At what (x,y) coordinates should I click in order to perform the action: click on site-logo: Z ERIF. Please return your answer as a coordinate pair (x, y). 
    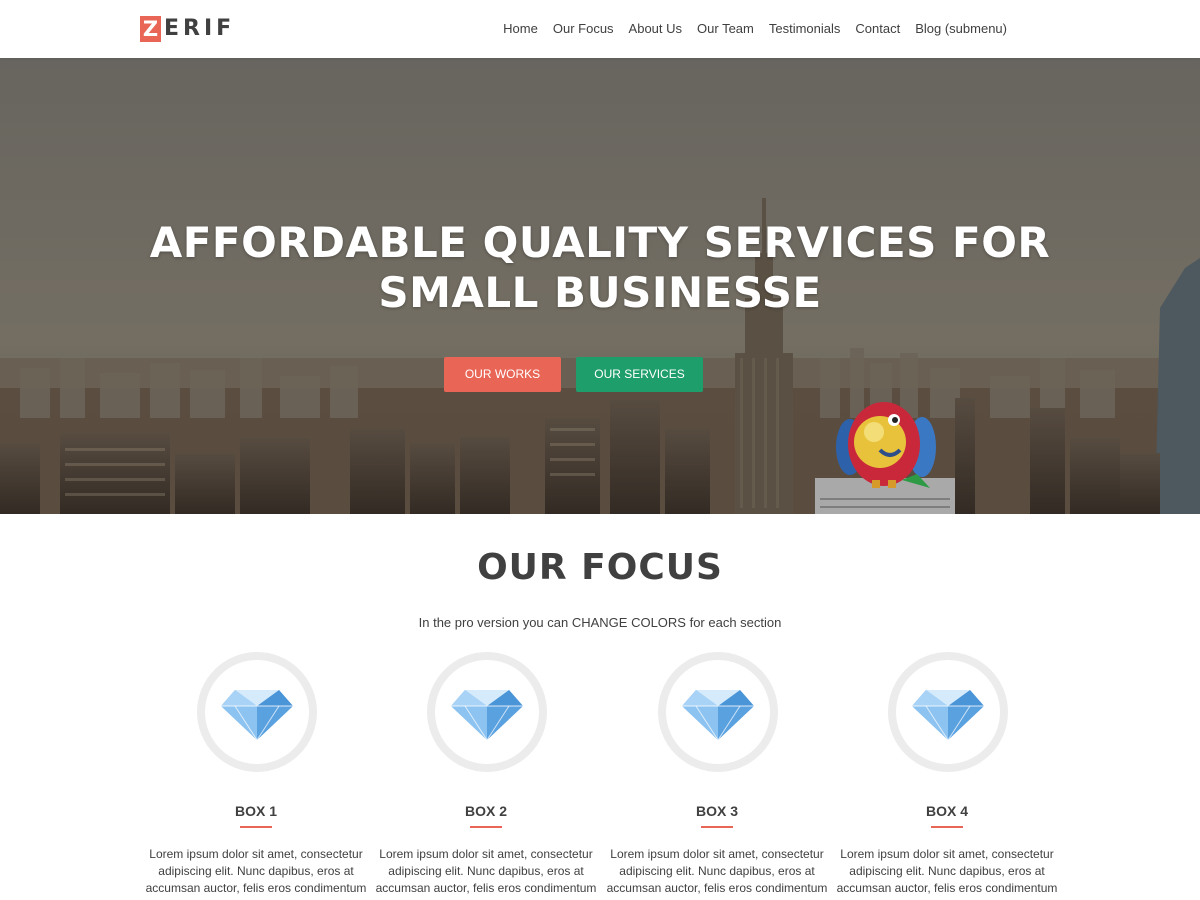
    Looking at the image, I should click on (187, 29).